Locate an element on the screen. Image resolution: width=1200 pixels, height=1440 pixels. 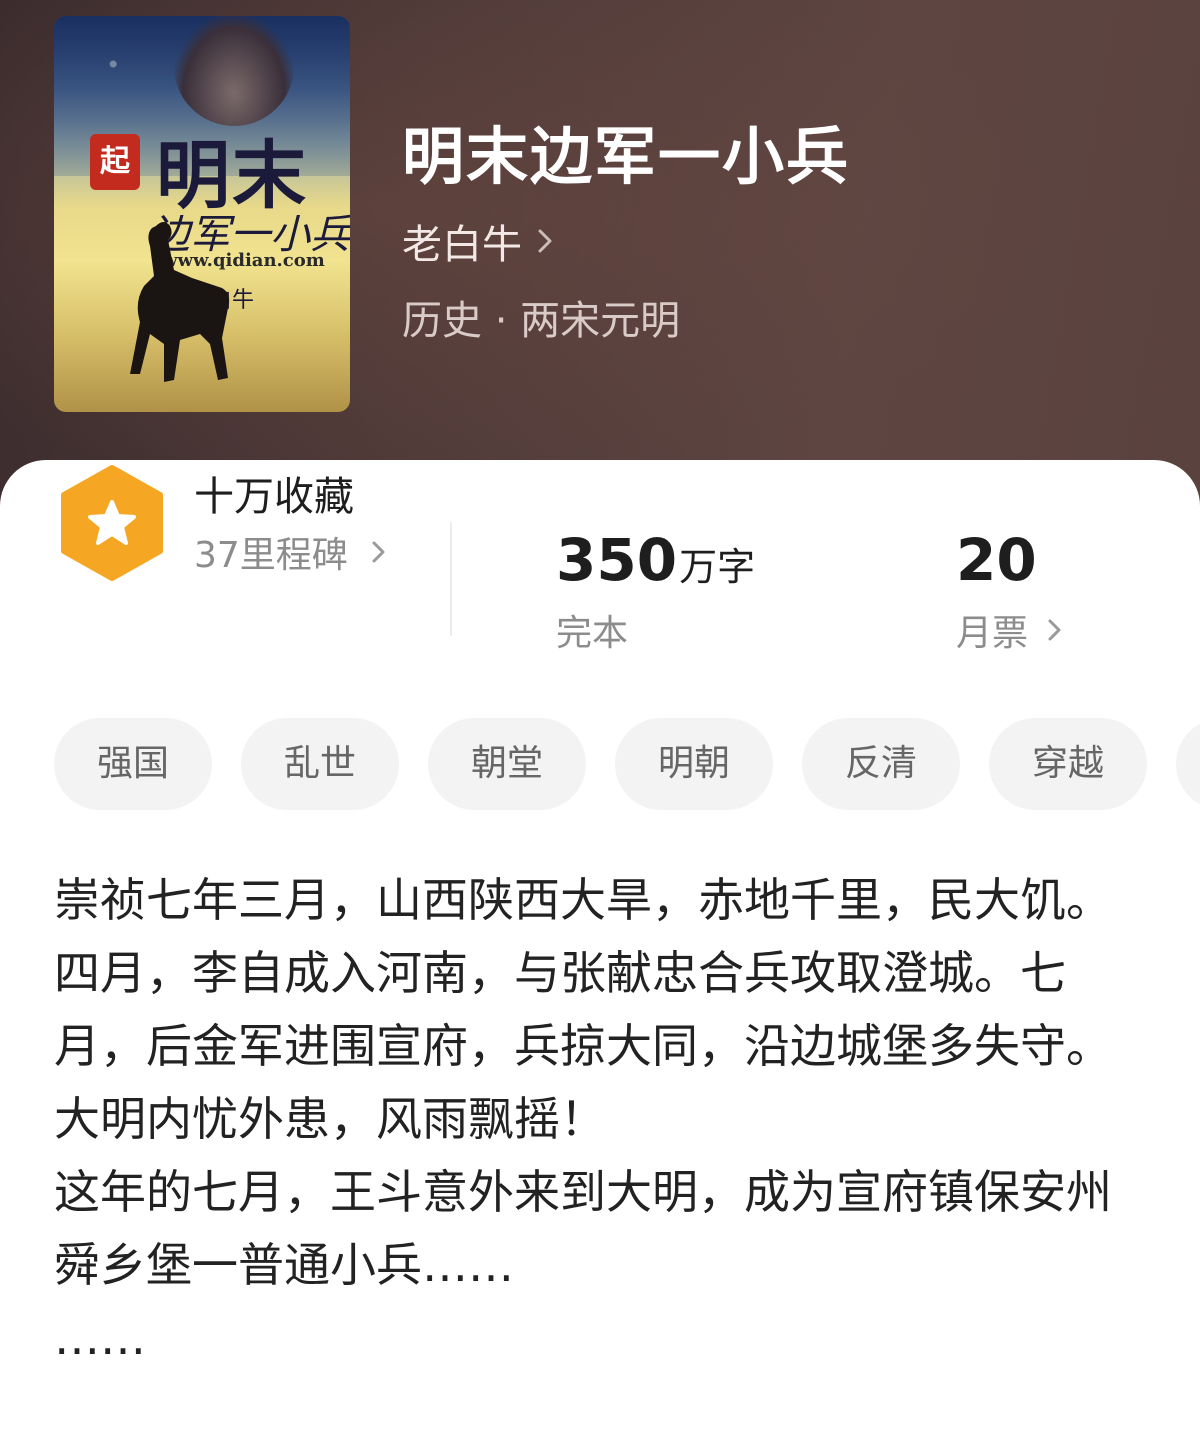
book-cover-image: 起 明末 边军一小兵 www.qidian.com 老白牛 is located at coordinates (202, 214).